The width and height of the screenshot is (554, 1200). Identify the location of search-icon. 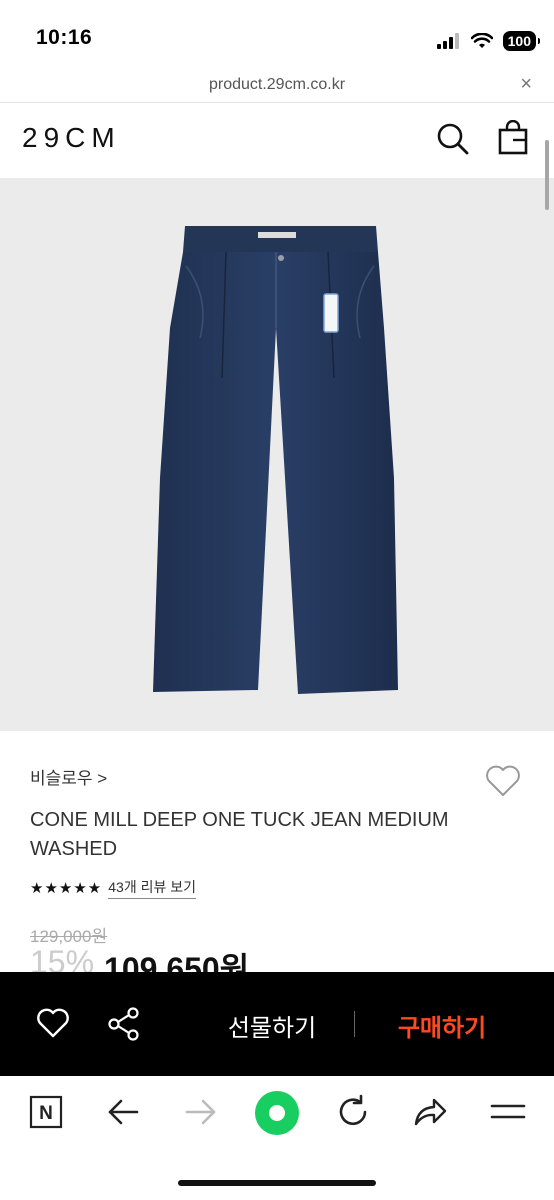
(453, 139).